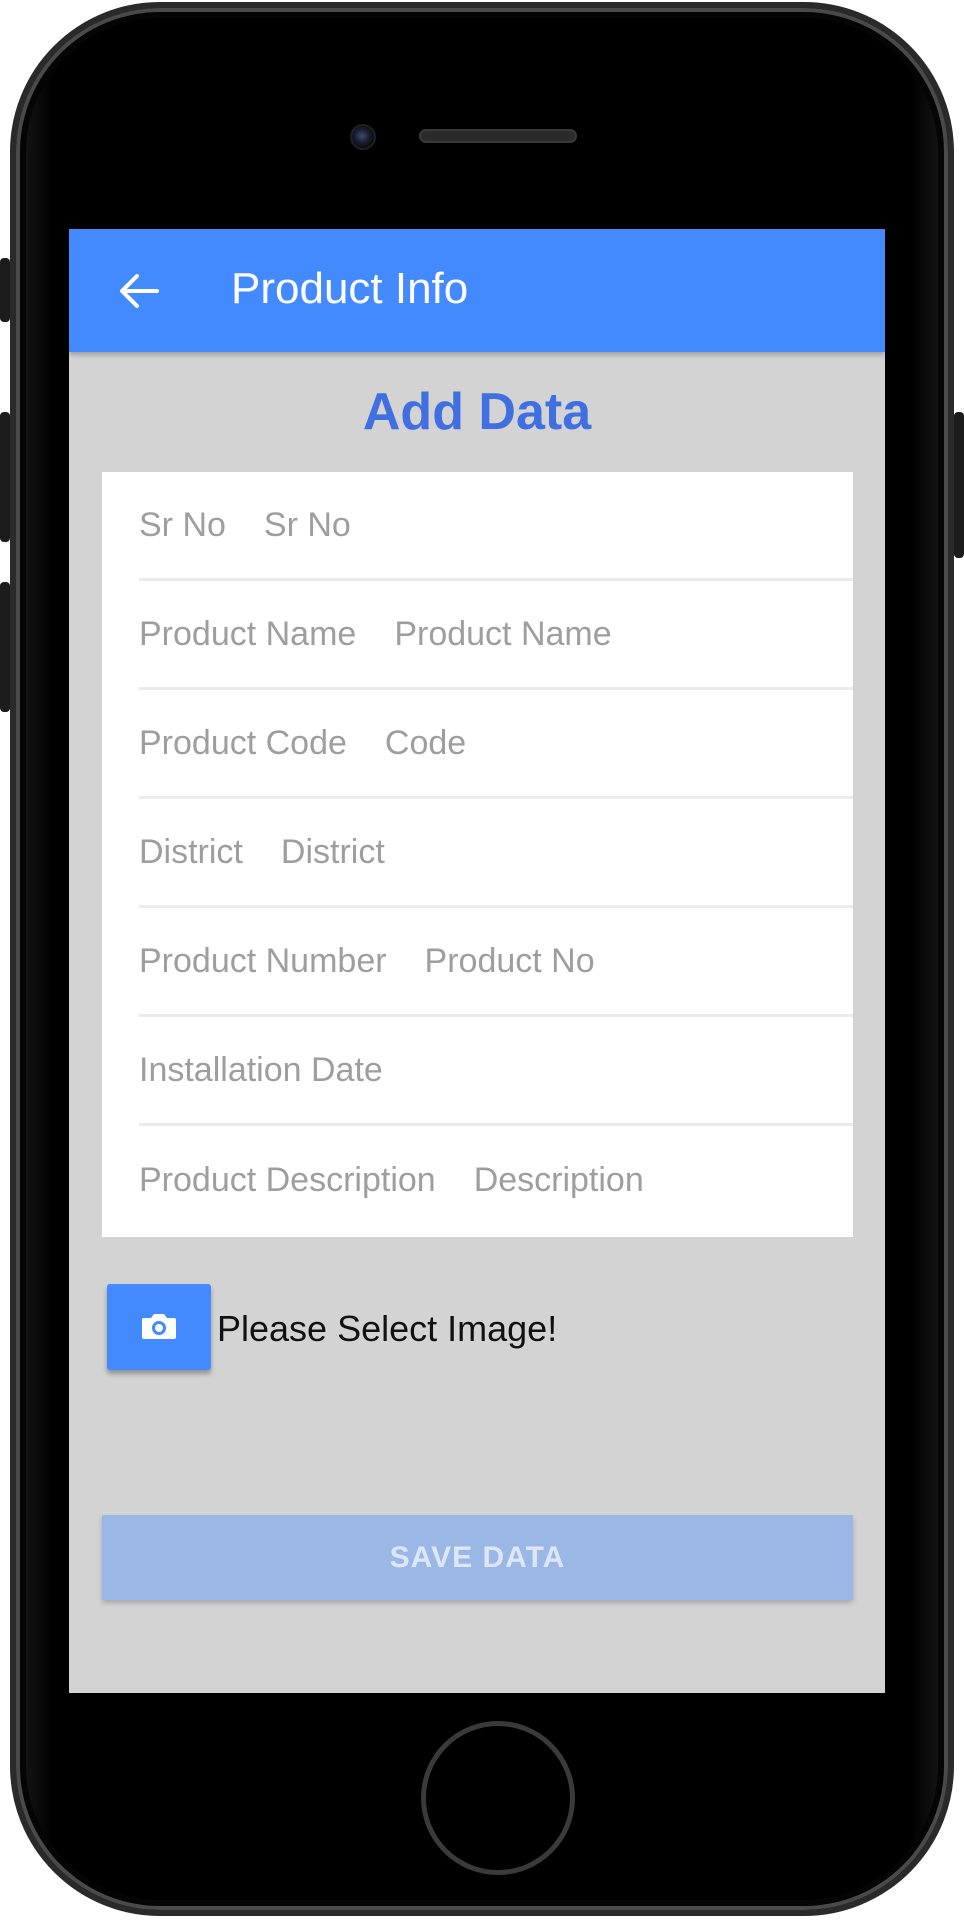  What do you see at coordinates (679, 1180) in the screenshot?
I see `product-description-input` at bounding box center [679, 1180].